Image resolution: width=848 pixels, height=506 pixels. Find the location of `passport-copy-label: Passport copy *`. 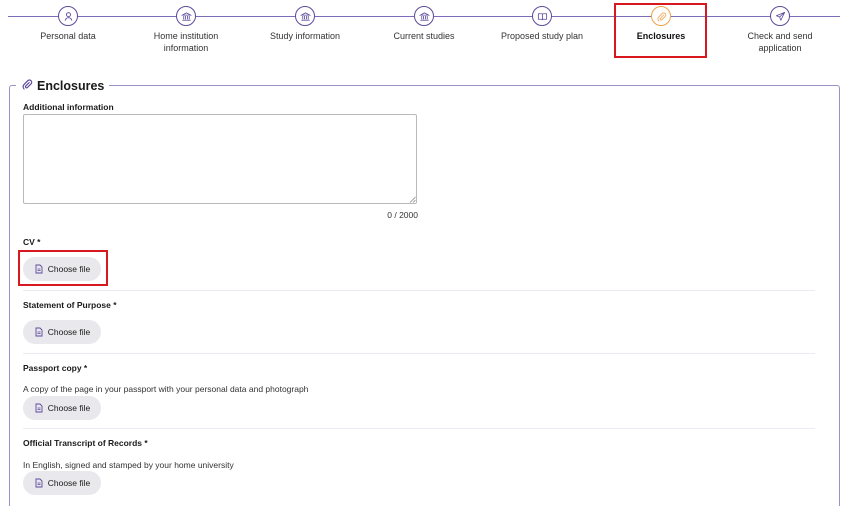

passport-copy-label: Passport copy * is located at coordinates (55, 368).